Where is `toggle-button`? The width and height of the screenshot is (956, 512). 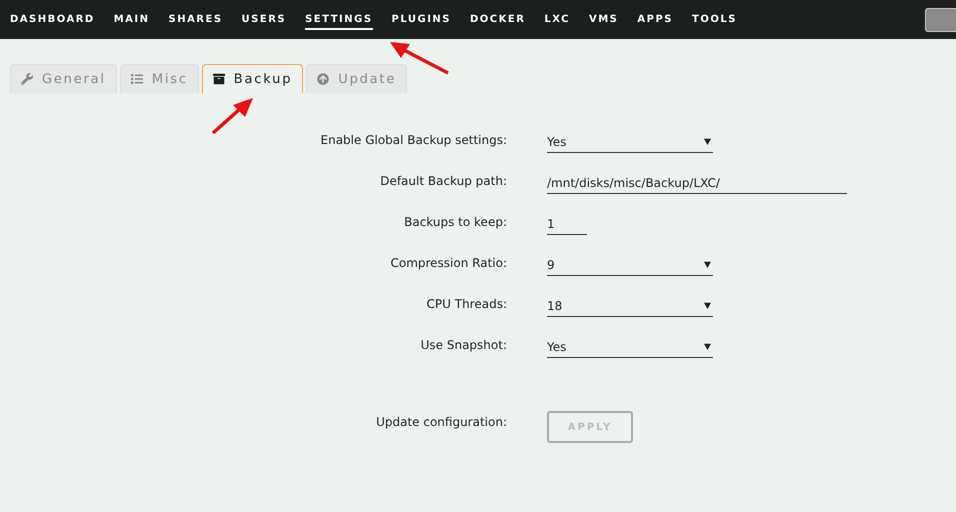 toggle-button is located at coordinates (940, 20).